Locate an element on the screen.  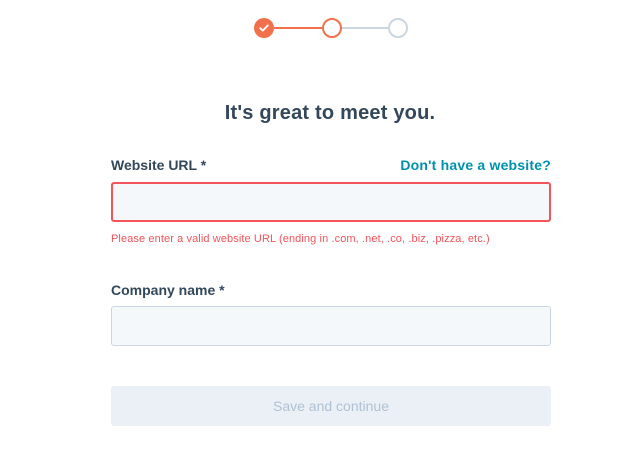
page-title: It's great to meet you. is located at coordinates (330, 113).